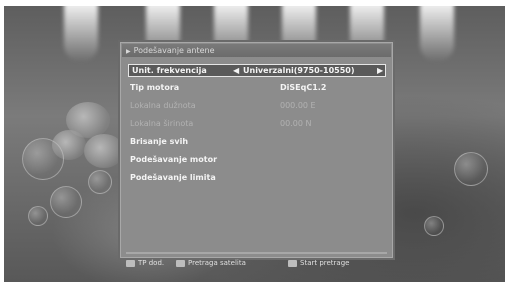 This screenshot has height=287, width=509. Describe the element at coordinates (292, 263) in the screenshot. I see `blue-key-icon` at that location.